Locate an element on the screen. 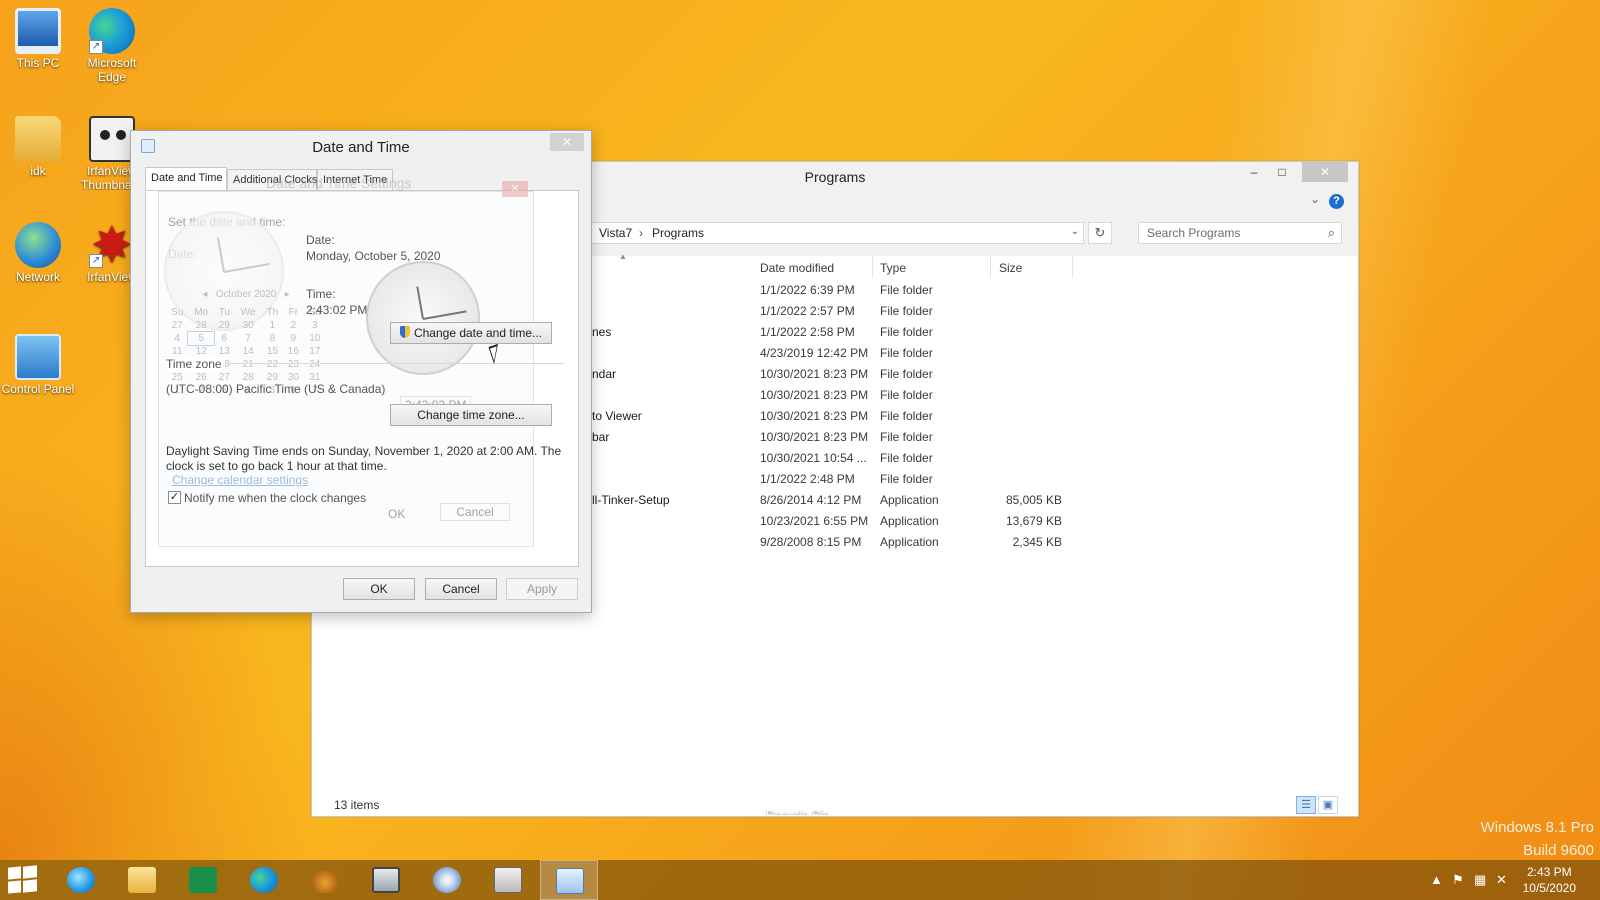  network-tray-icon: ▦ is located at coordinates (1480, 880).